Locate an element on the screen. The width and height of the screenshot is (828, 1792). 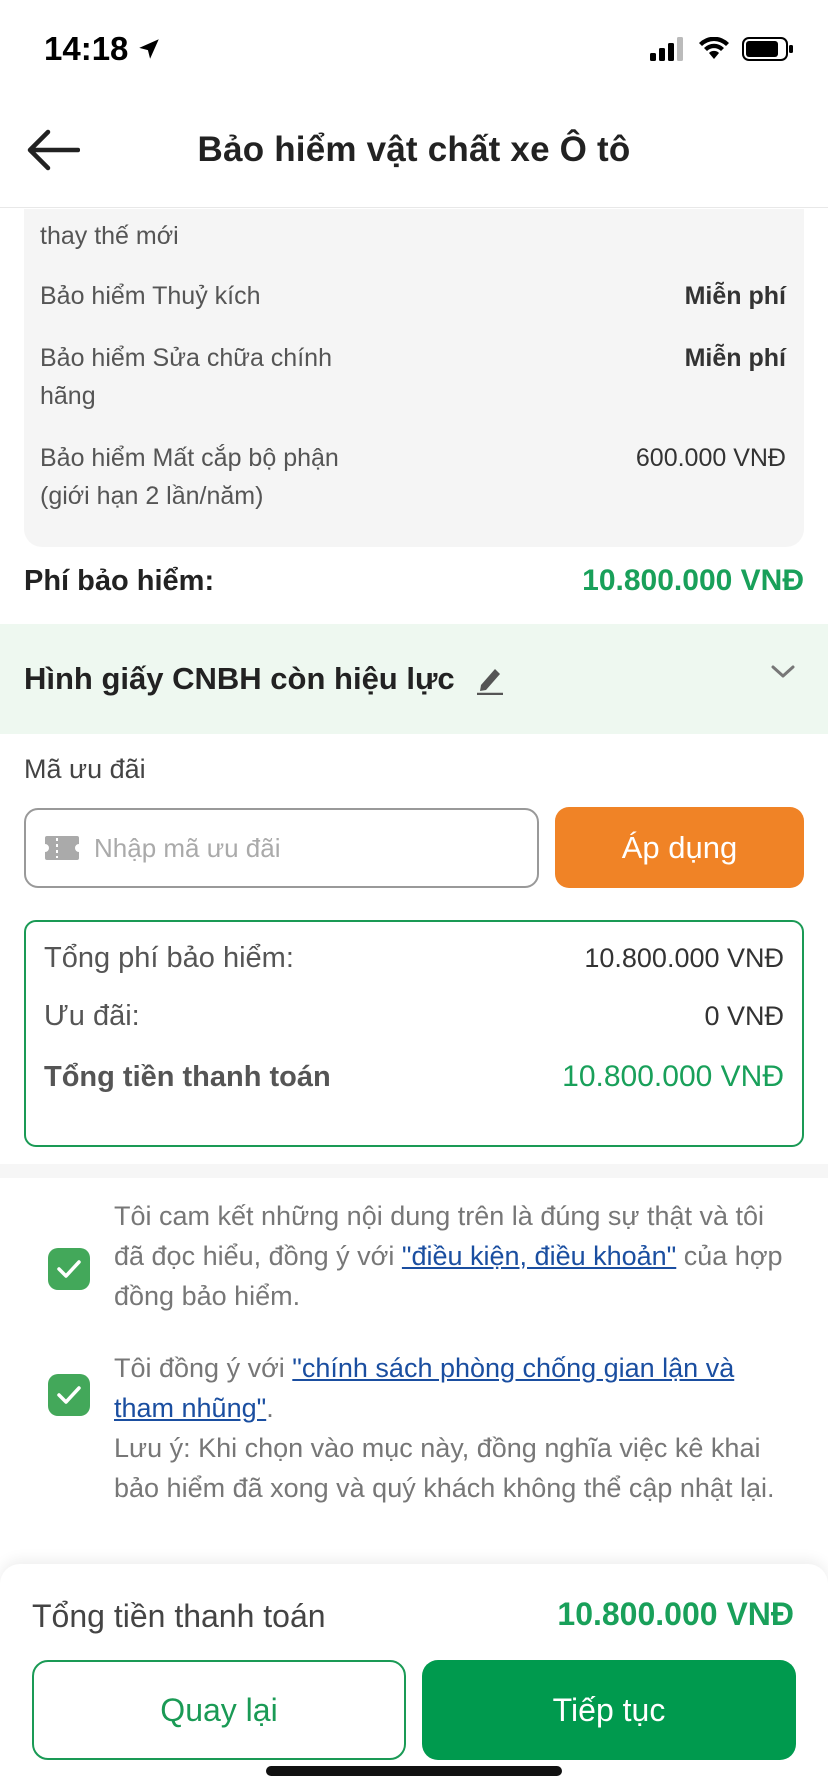
wifi-icon is located at coordinates (714, 48).